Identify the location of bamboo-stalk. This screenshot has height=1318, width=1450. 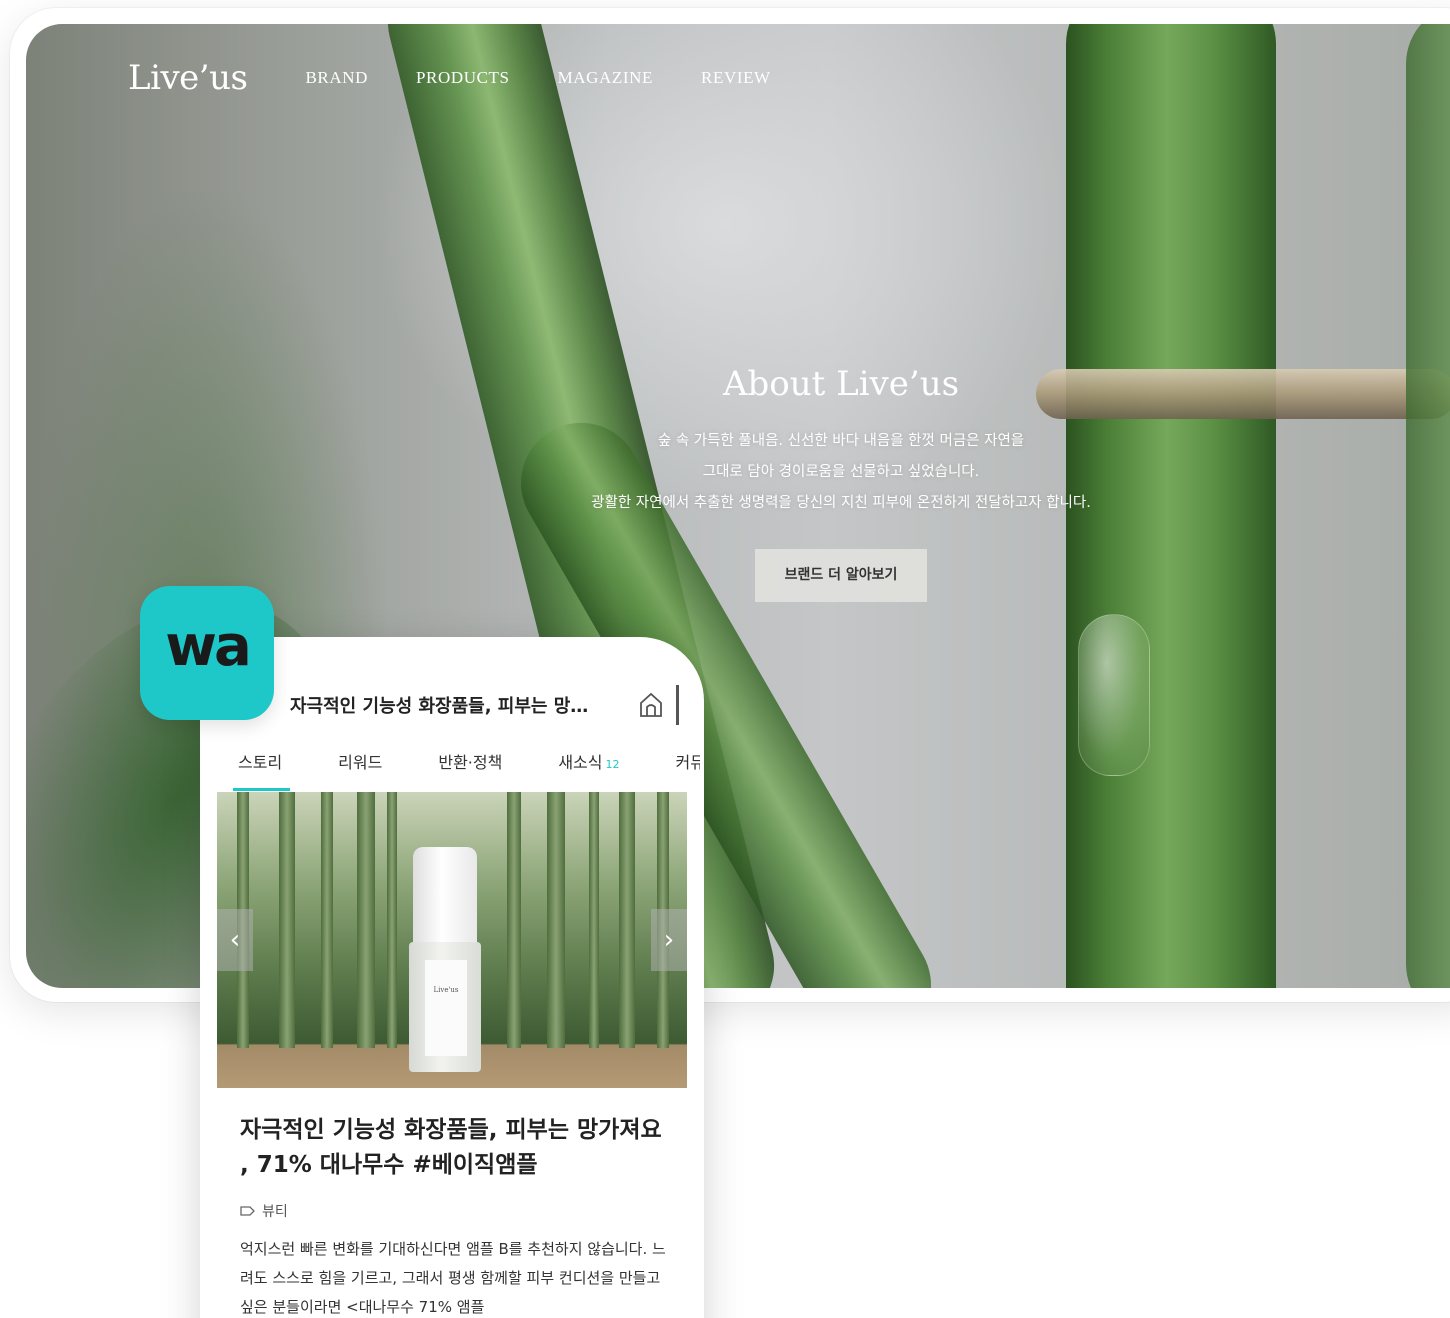
(1428, 506).